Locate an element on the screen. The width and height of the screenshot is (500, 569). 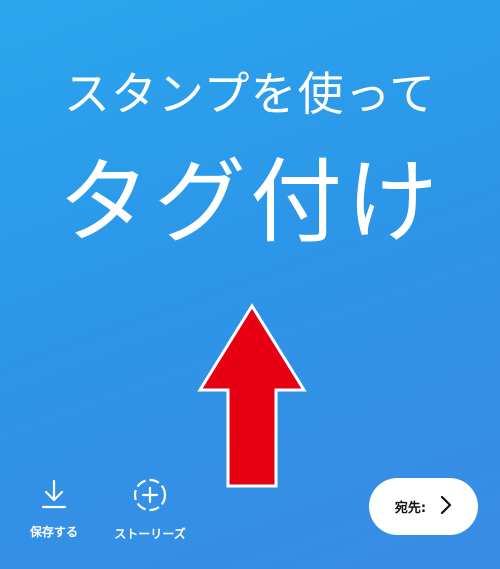
stories-label: ストーリーズ is located at coordinates (150, 534).